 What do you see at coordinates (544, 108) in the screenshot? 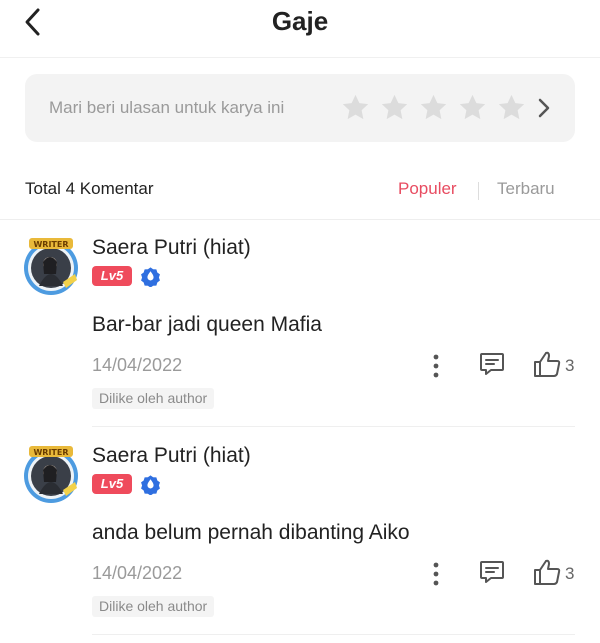
I see `chevron-right-icon` at bounding box center [544, 108].